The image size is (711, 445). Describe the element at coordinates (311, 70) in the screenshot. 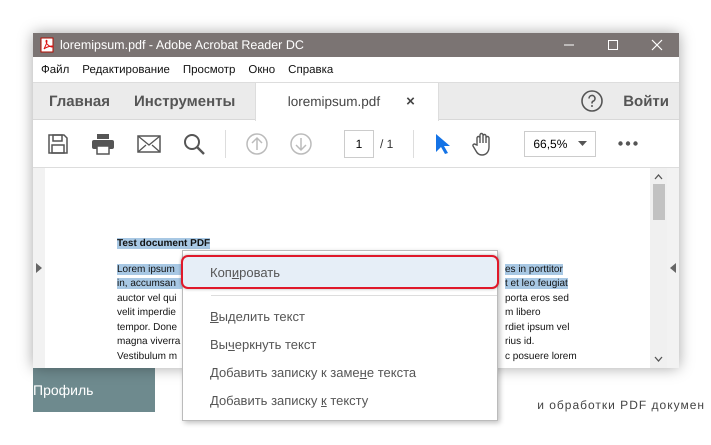

I see `menu-item: Справка` at that location.